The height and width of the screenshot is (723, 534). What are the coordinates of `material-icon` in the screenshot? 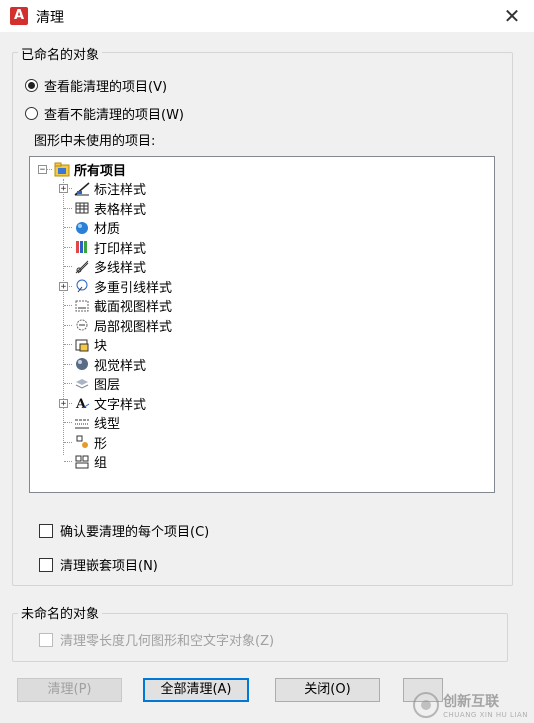 It's located at (82, 228).